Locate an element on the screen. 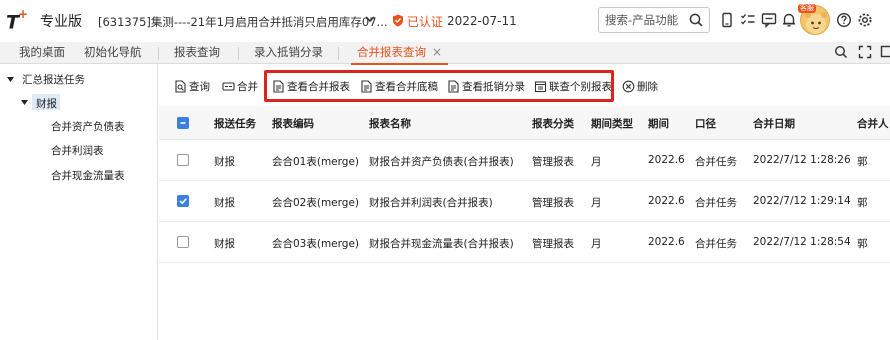 Image resolution: width=890 pixels, height=340 pixels. minus-icon is located at coordinates (183, 123).